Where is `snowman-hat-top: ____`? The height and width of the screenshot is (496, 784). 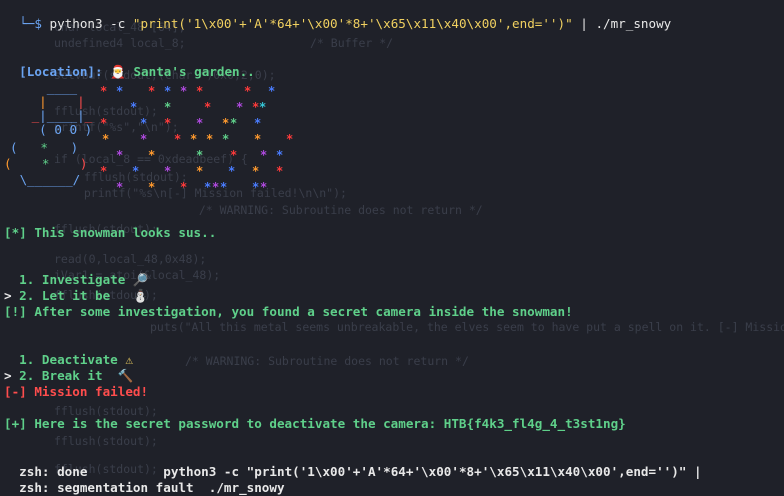 snowman-hat-top: ____ is located at coordinates (51, 87).